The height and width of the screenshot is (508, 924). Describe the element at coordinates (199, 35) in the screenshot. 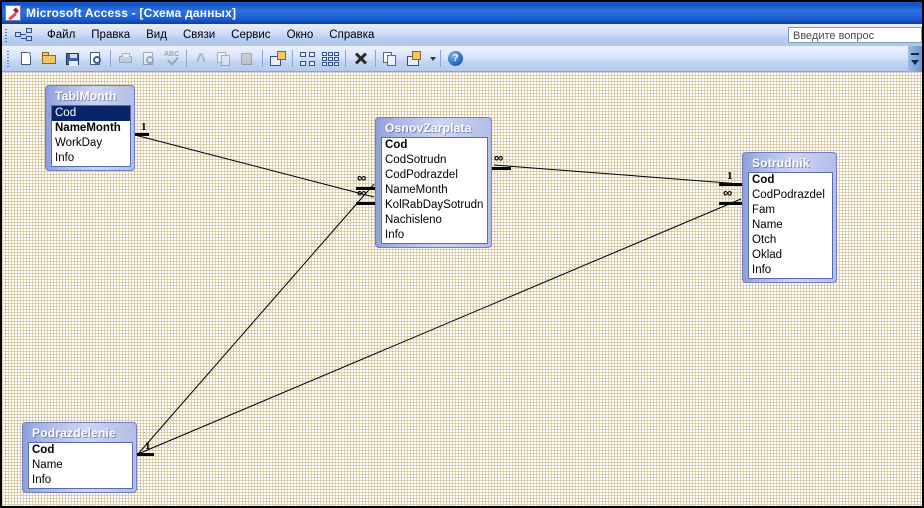

I see `menu-item-relationships: Связи` at that location.